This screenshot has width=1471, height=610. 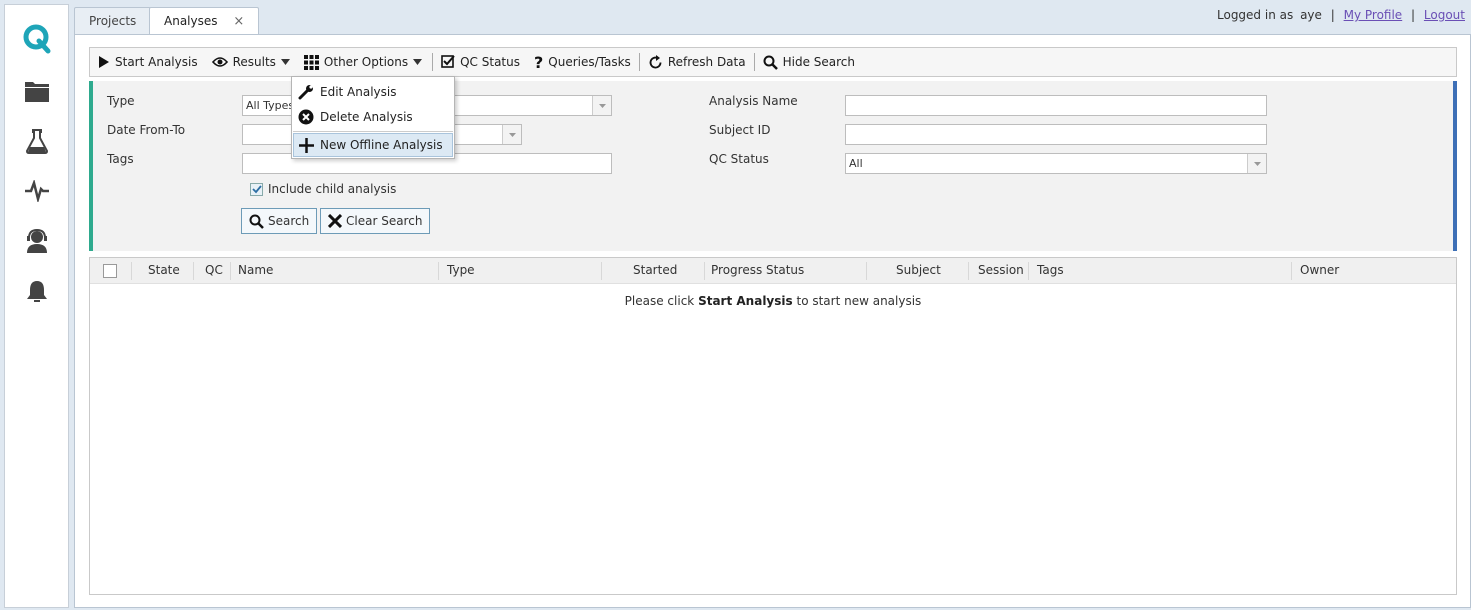 What do you see at coordinates (1056, 105) in the screenshot?
I see `analysis-name-input` at bounding box center [1056, 105].